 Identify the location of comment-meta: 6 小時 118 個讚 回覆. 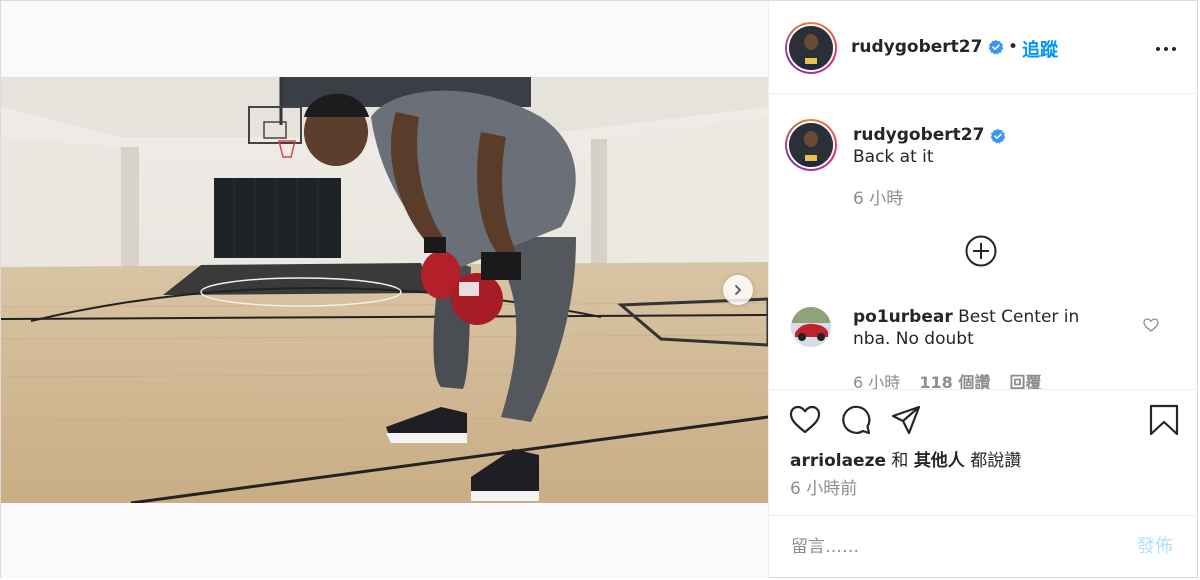
(954, 379).